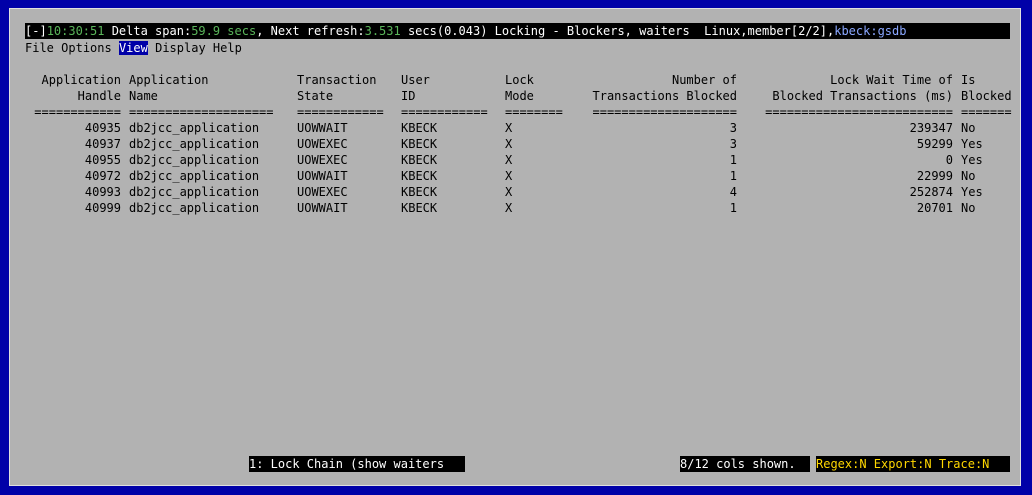 The image size is (1032, 495). Describe the element at coordinates (519, 96) in the screenshot. I see `column-header-mode-line2: Mode` at that location.